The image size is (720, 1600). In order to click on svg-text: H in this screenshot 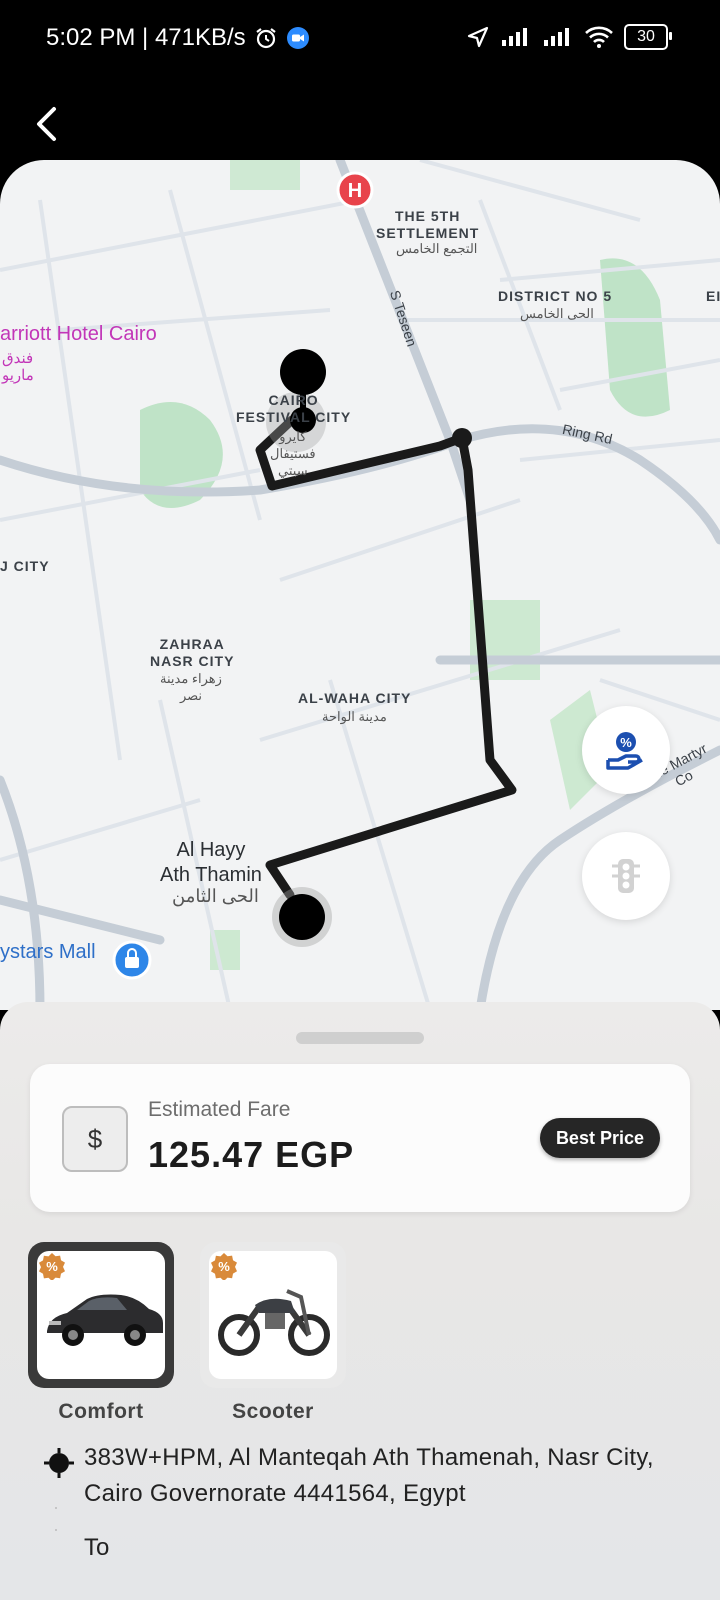, I will do `click(355, 191)`.